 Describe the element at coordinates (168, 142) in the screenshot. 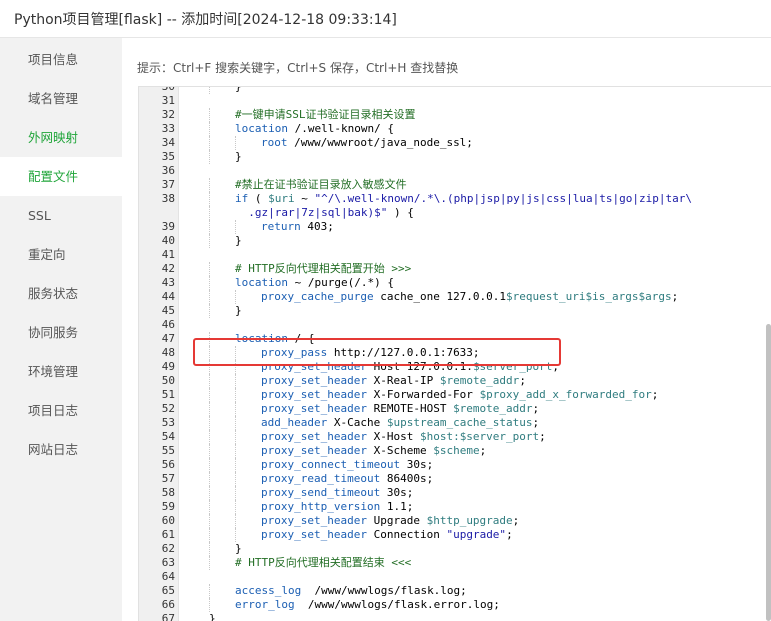

I see `line-number: 34` at that location.